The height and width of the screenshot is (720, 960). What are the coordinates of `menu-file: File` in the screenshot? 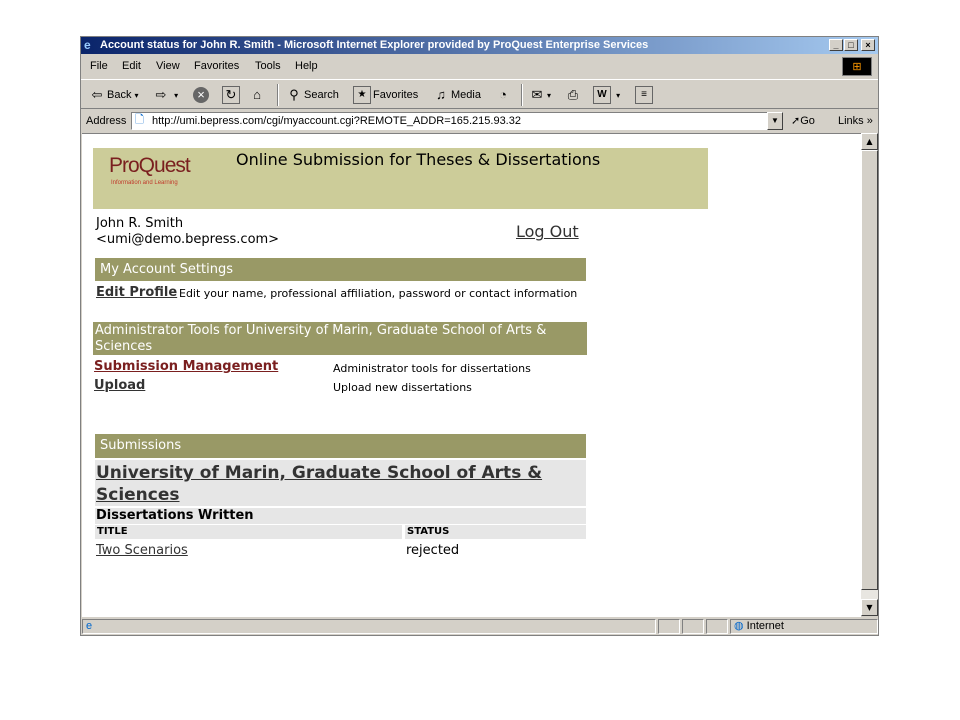 It's located at (99, 66).